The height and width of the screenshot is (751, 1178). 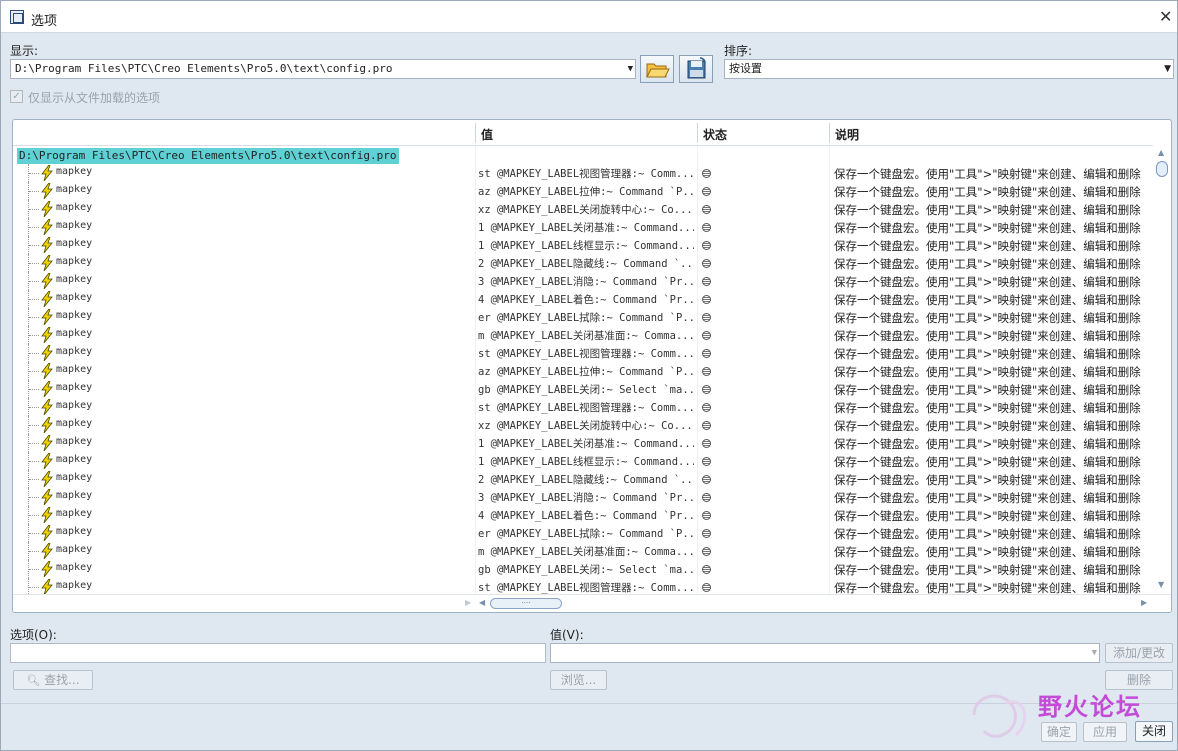 I want to click on save-file-button, so click(x=696, y=69).